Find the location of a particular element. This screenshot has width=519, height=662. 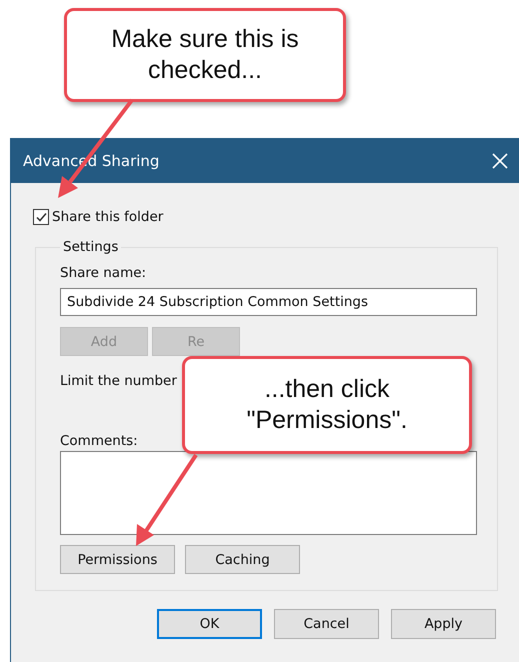

share-name-field: Subdivide 24 Subscription Common Settings is located at coordinates (268, 302).